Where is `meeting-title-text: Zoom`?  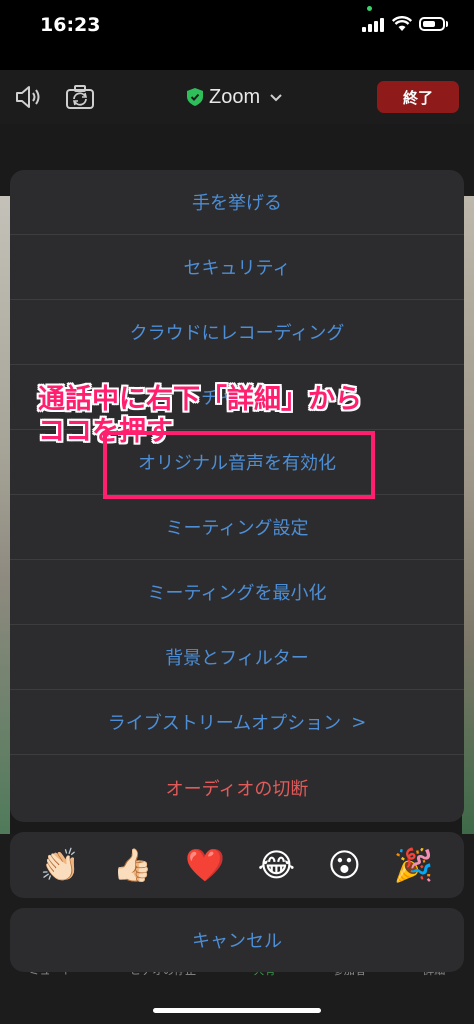 meeting-title-text: Zoom is located at coordinates (235, 96).